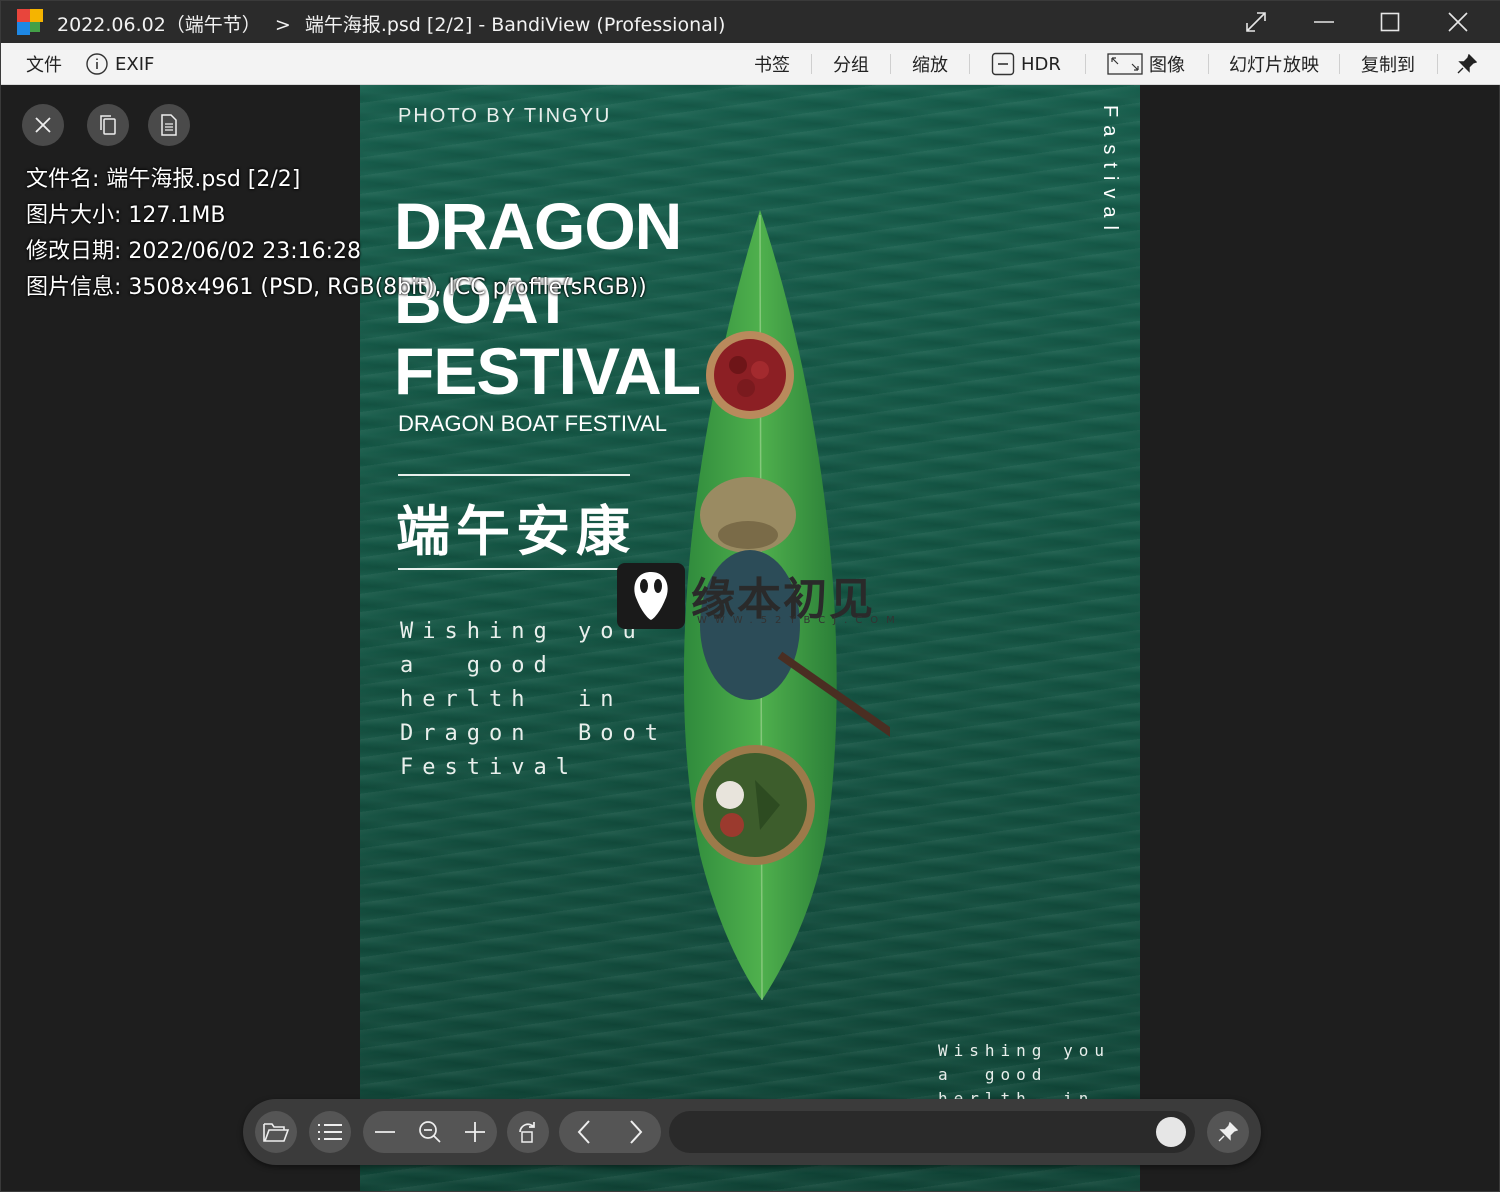 This screenshot has height=1192, width=1500. I want to click on minimize-icon, so click(1324, 22).